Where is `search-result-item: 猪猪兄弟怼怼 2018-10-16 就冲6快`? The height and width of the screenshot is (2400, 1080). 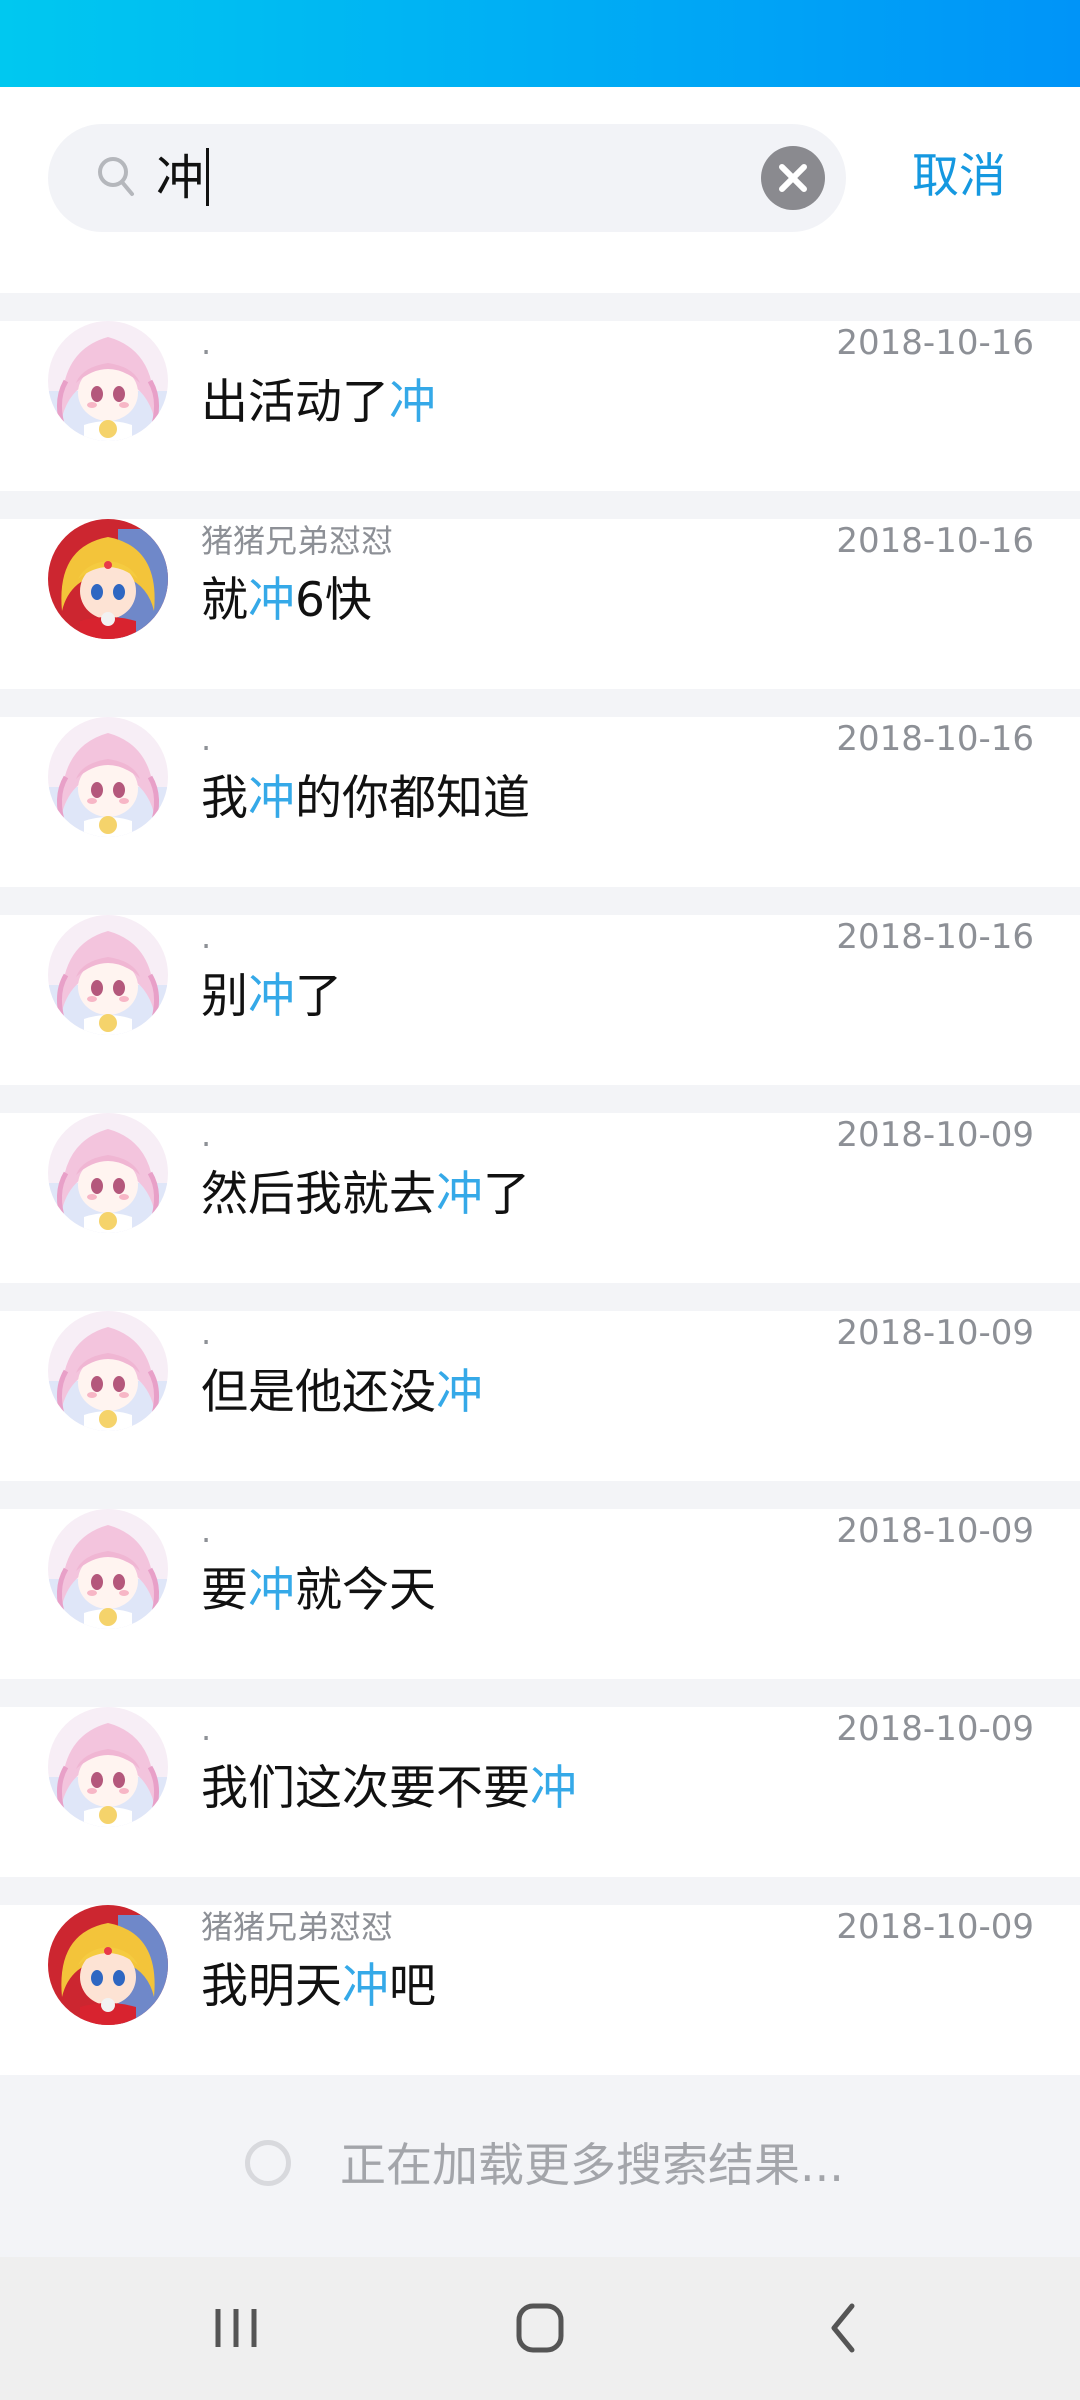
search-result-item: 猪猪兄弟怼怼 2018-10-16 就冲6快 is located at coordinates (540, 604).